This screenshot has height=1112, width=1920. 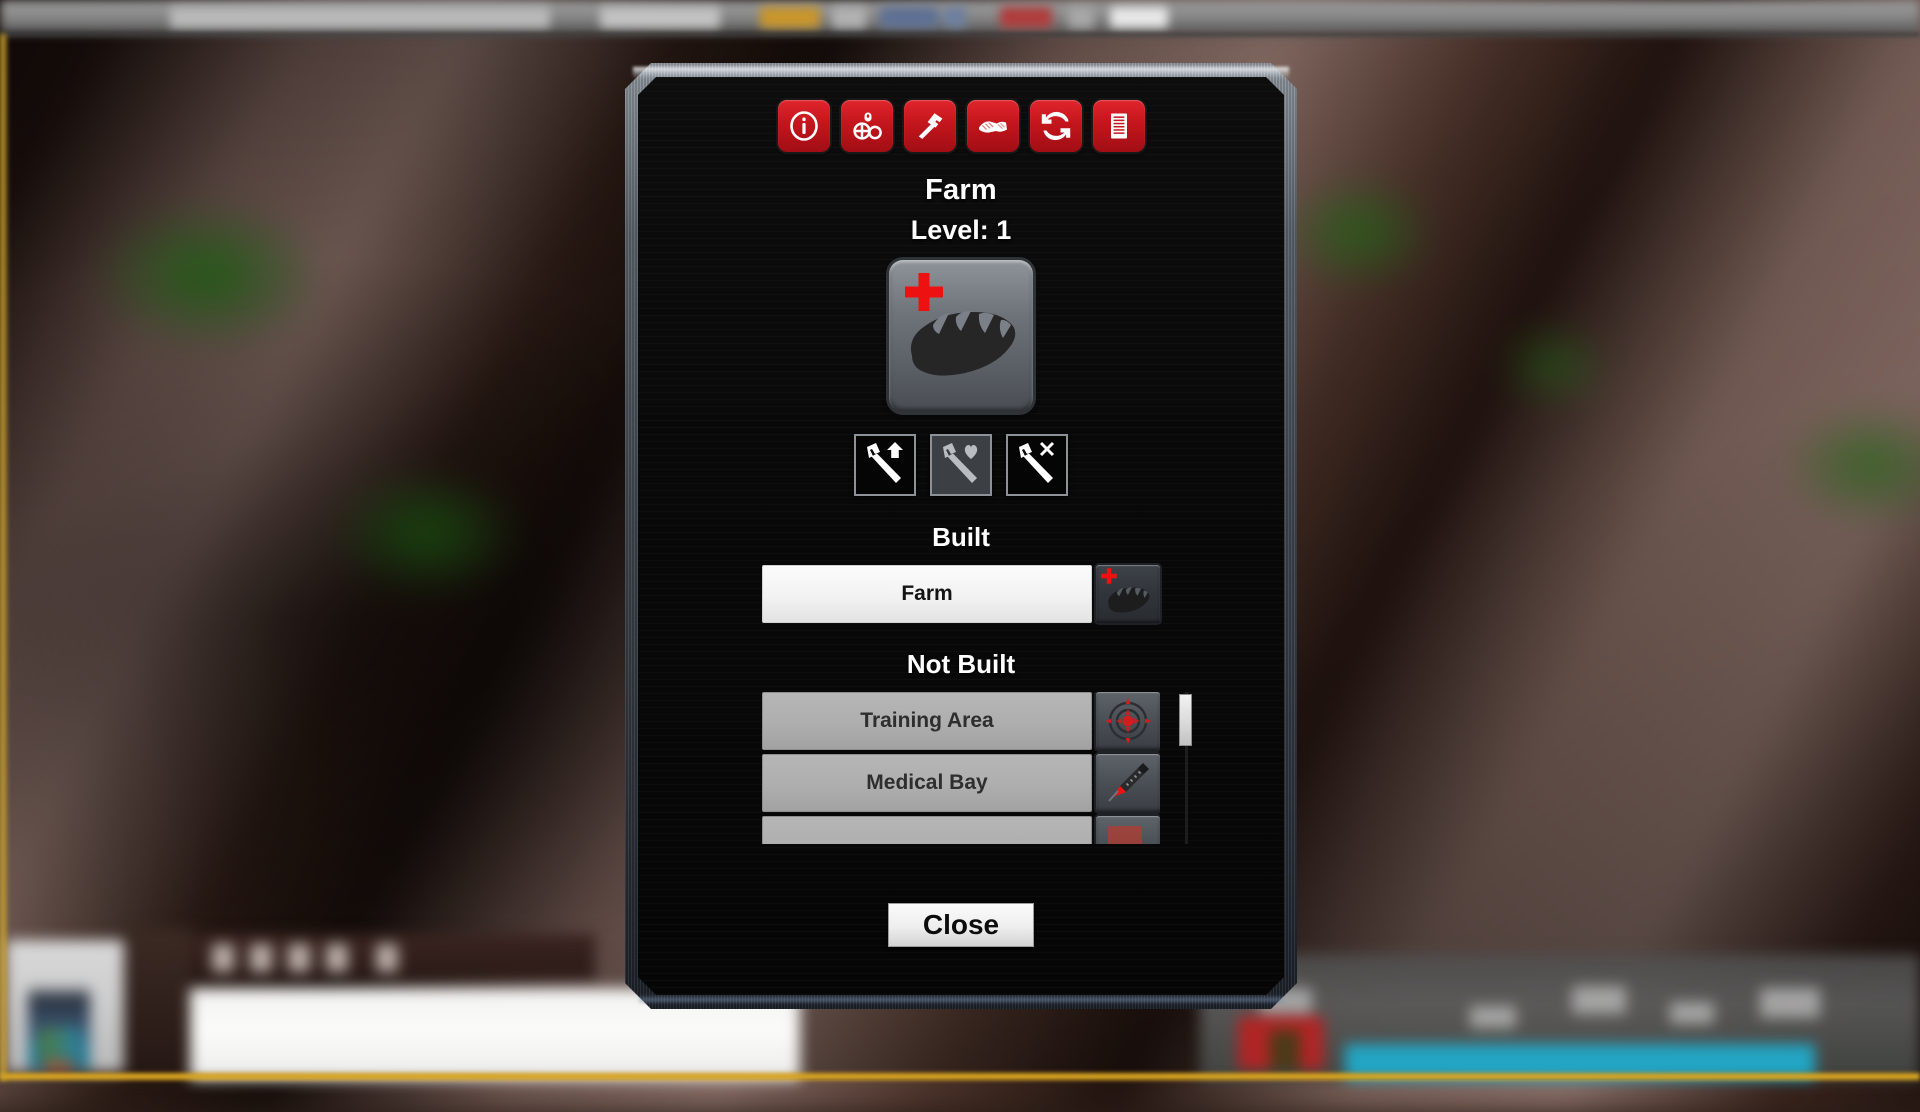 I want to click on building-level: Level: 1, so click(x=961, y=230).